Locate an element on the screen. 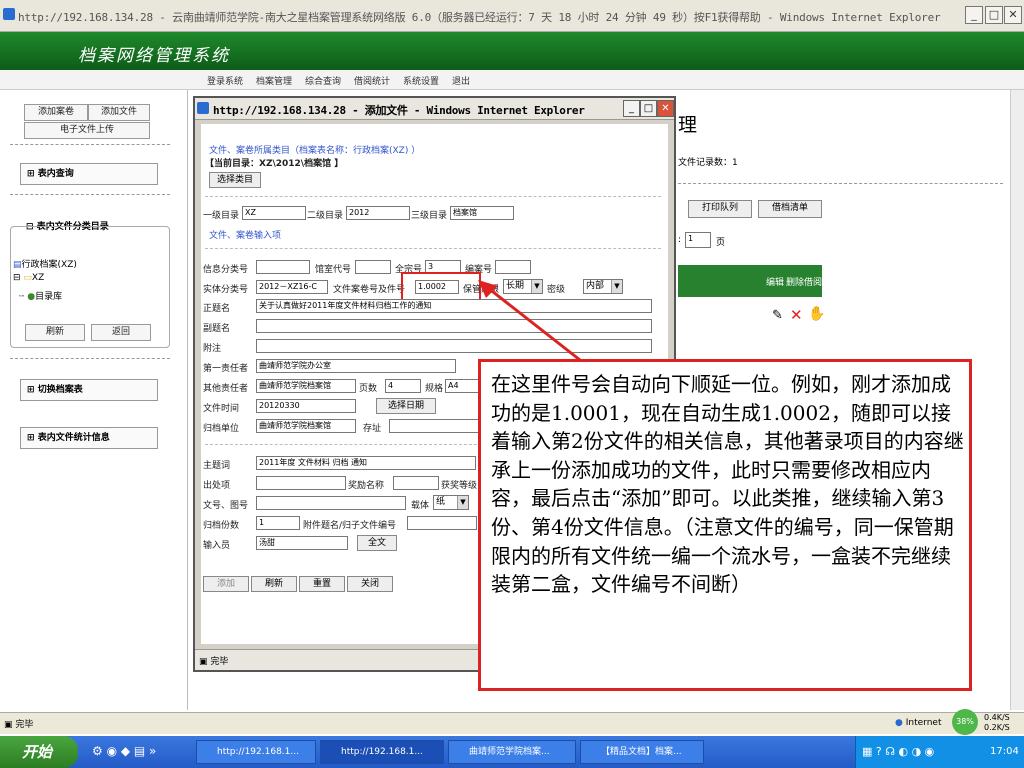 The height and width of the screenshot is (768, 1024). chevron-down-icon: ▼ is located at coordinates (462, 502).